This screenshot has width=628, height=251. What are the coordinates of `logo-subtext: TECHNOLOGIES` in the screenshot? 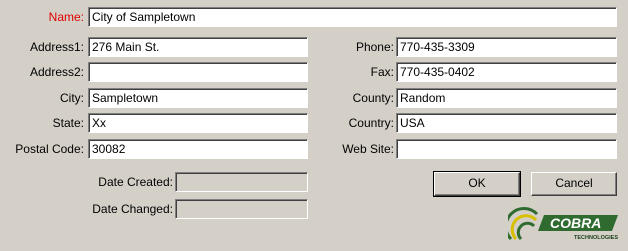 It's located at (596, 238).